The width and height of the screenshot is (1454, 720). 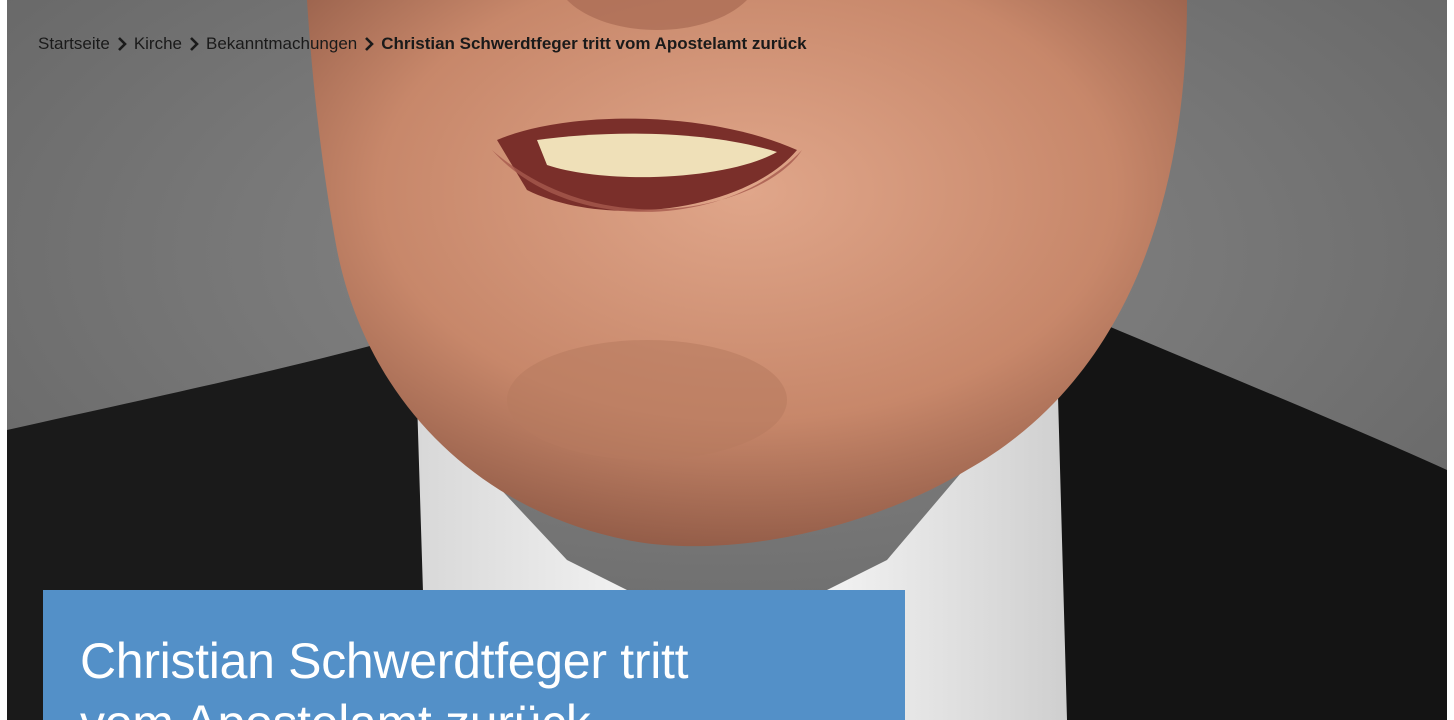 What do you see at coordinates (335, 707) in the screenshot?
I see `page-title-line2: vom Apostelamt zurück` at bounding box center [335, 707].